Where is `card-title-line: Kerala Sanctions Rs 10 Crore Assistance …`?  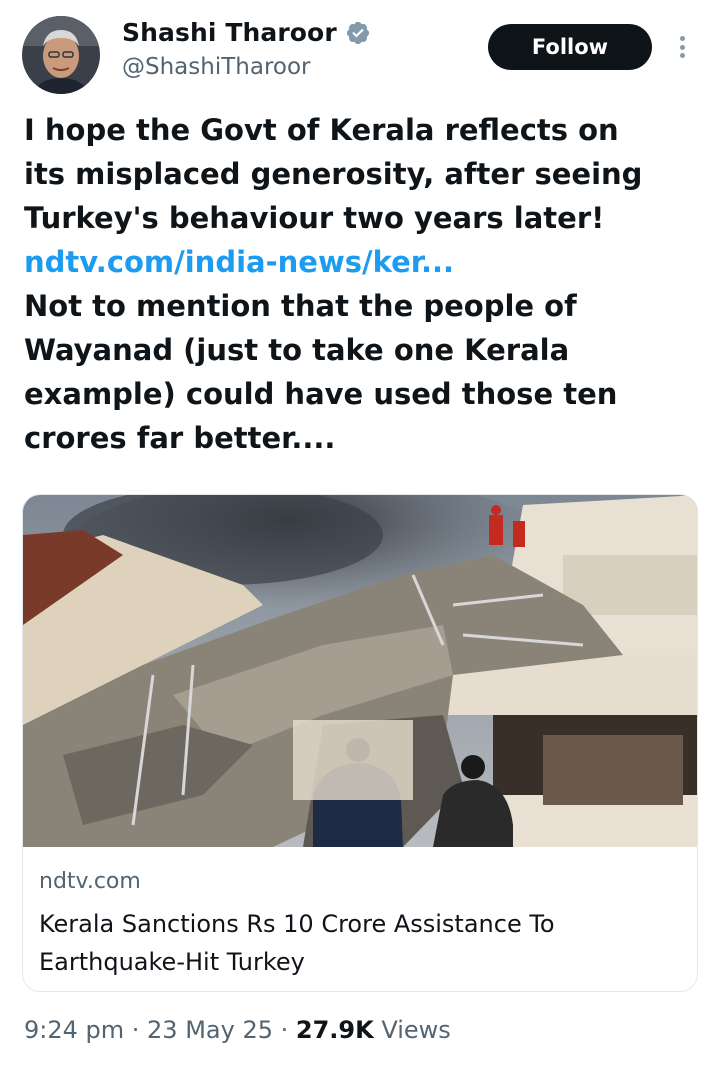 card-title-line: Kerala Sanctions Rs 10 Crore Assistance … is located at coordinates (297, 924).